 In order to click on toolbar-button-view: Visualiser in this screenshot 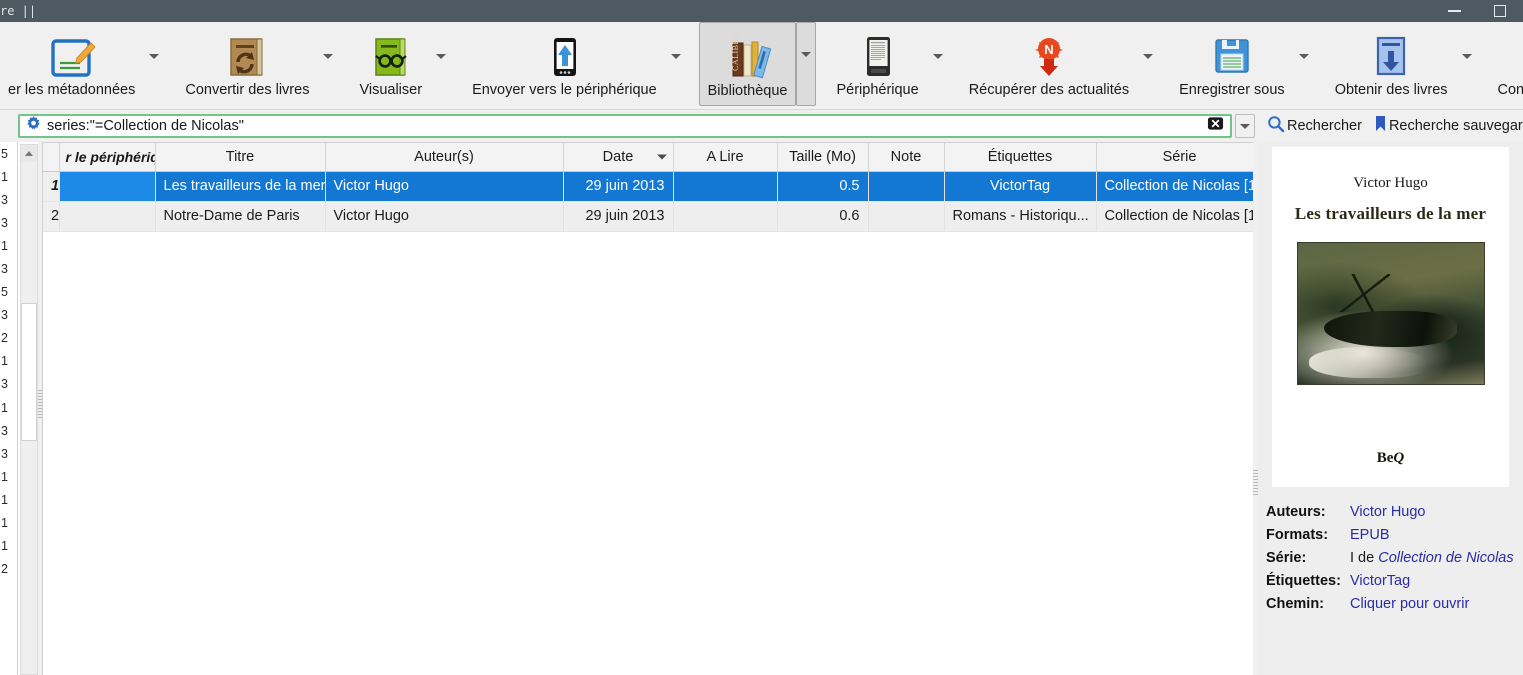, I will do `click(390, 66)`.